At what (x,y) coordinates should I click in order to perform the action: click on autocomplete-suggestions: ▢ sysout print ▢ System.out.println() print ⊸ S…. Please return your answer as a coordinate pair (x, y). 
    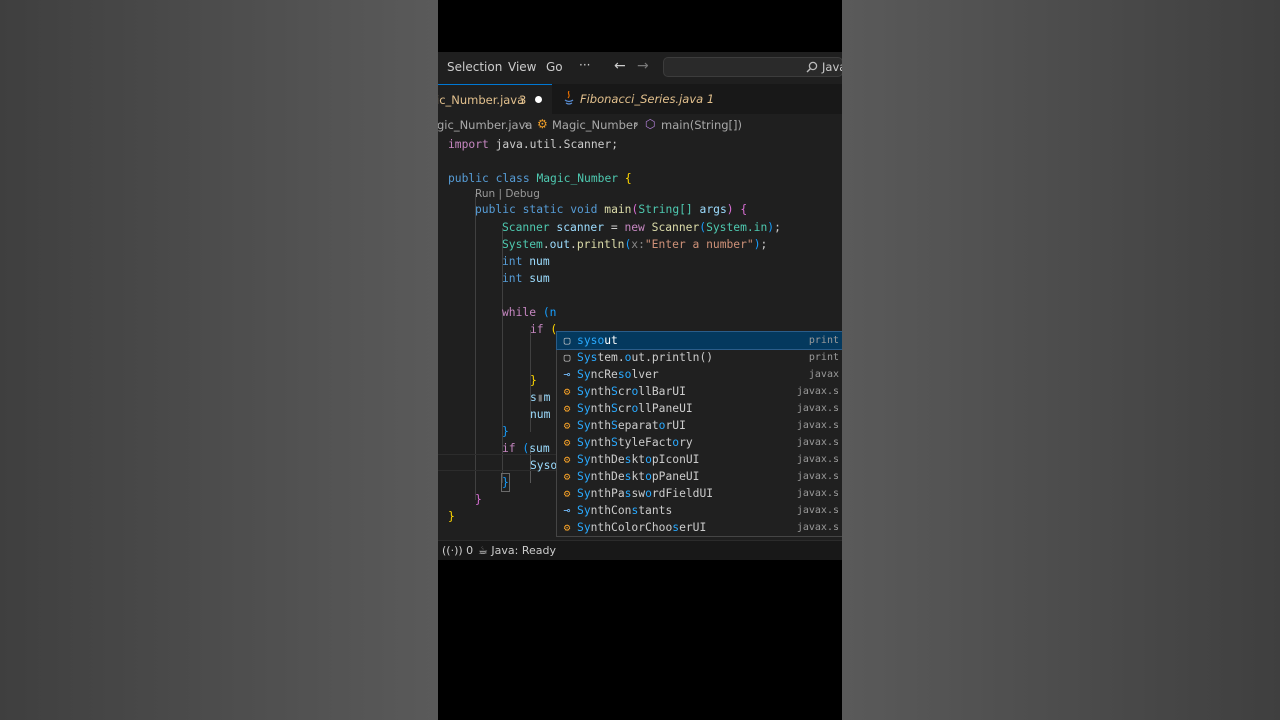
    Looking at the image, I should click on (699, 434).